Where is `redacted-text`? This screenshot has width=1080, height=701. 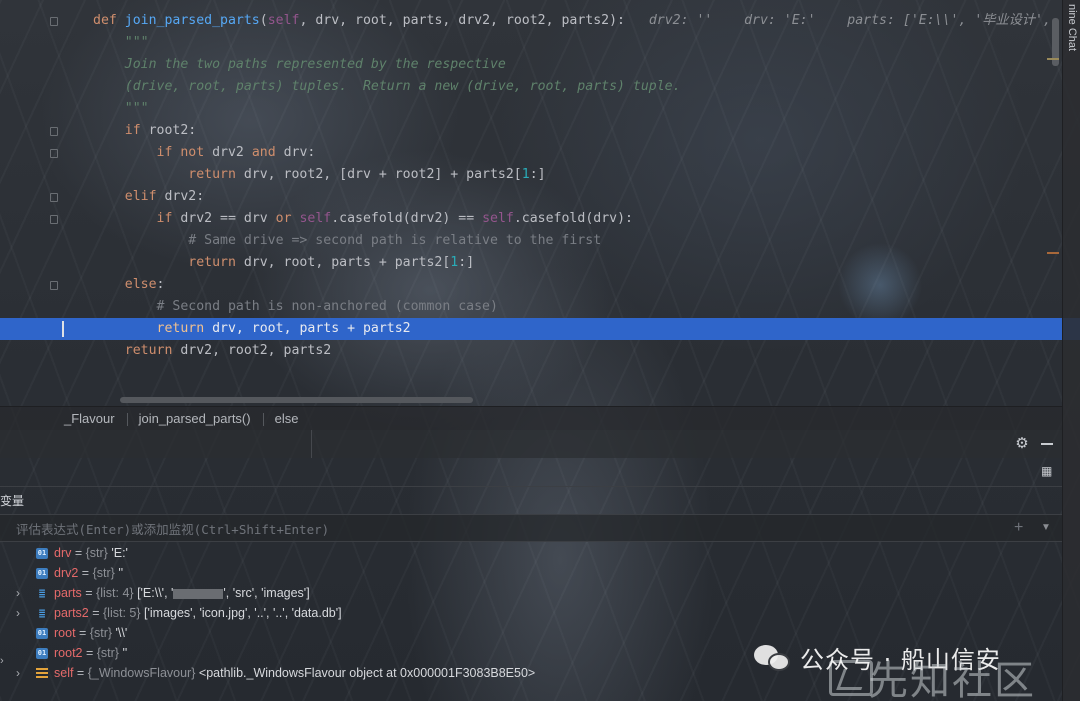
redacted-text is located at coordinates (198, 593).